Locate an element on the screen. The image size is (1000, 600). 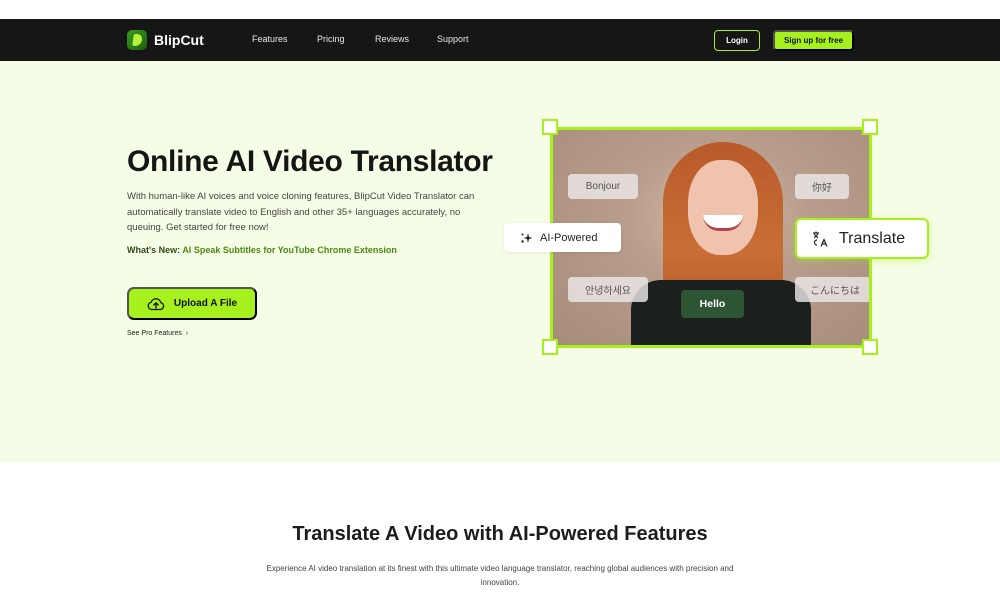
bubble-korean: 안녕하세요 is located at coordinates (608, 289).